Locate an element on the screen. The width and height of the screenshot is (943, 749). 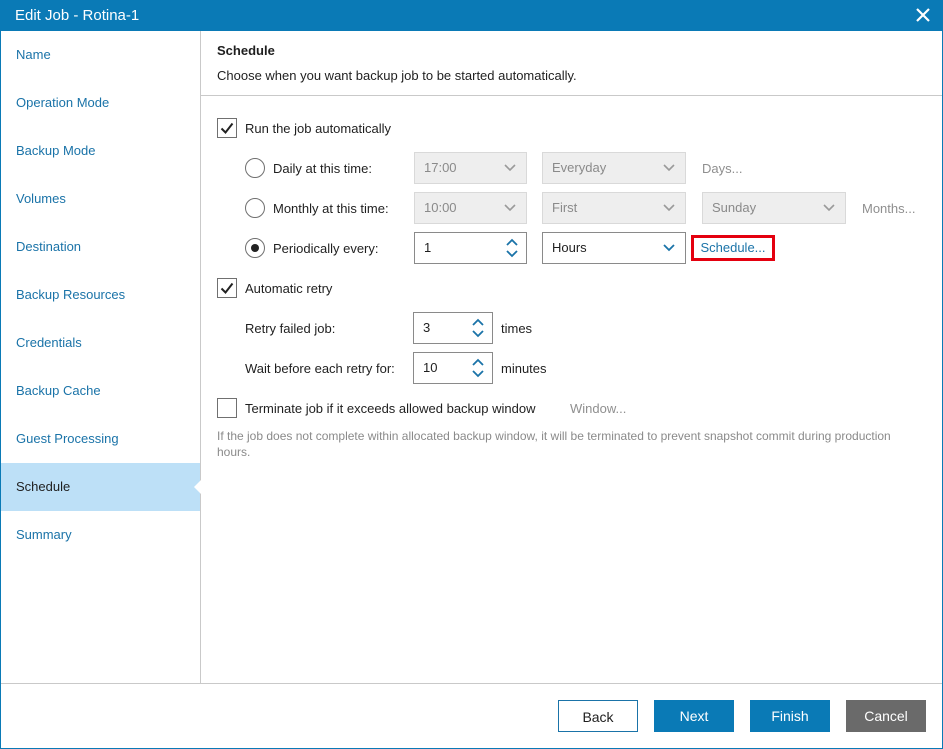
daily-time-select: 17:00 is located at coordinates (470, 168).